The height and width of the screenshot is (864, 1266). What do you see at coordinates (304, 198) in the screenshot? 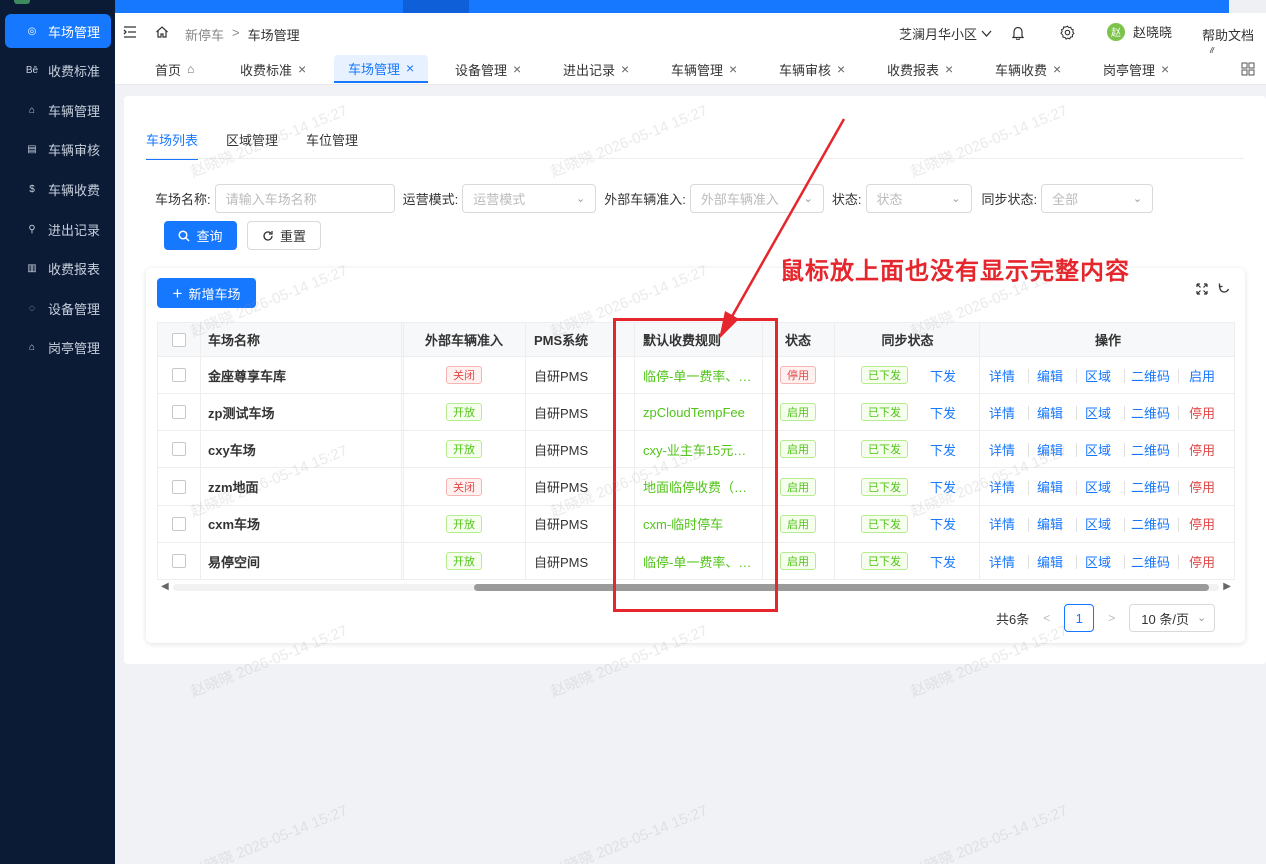
I see `lot-name-input: 请输入车场名称` at bounding box center [304, 198].